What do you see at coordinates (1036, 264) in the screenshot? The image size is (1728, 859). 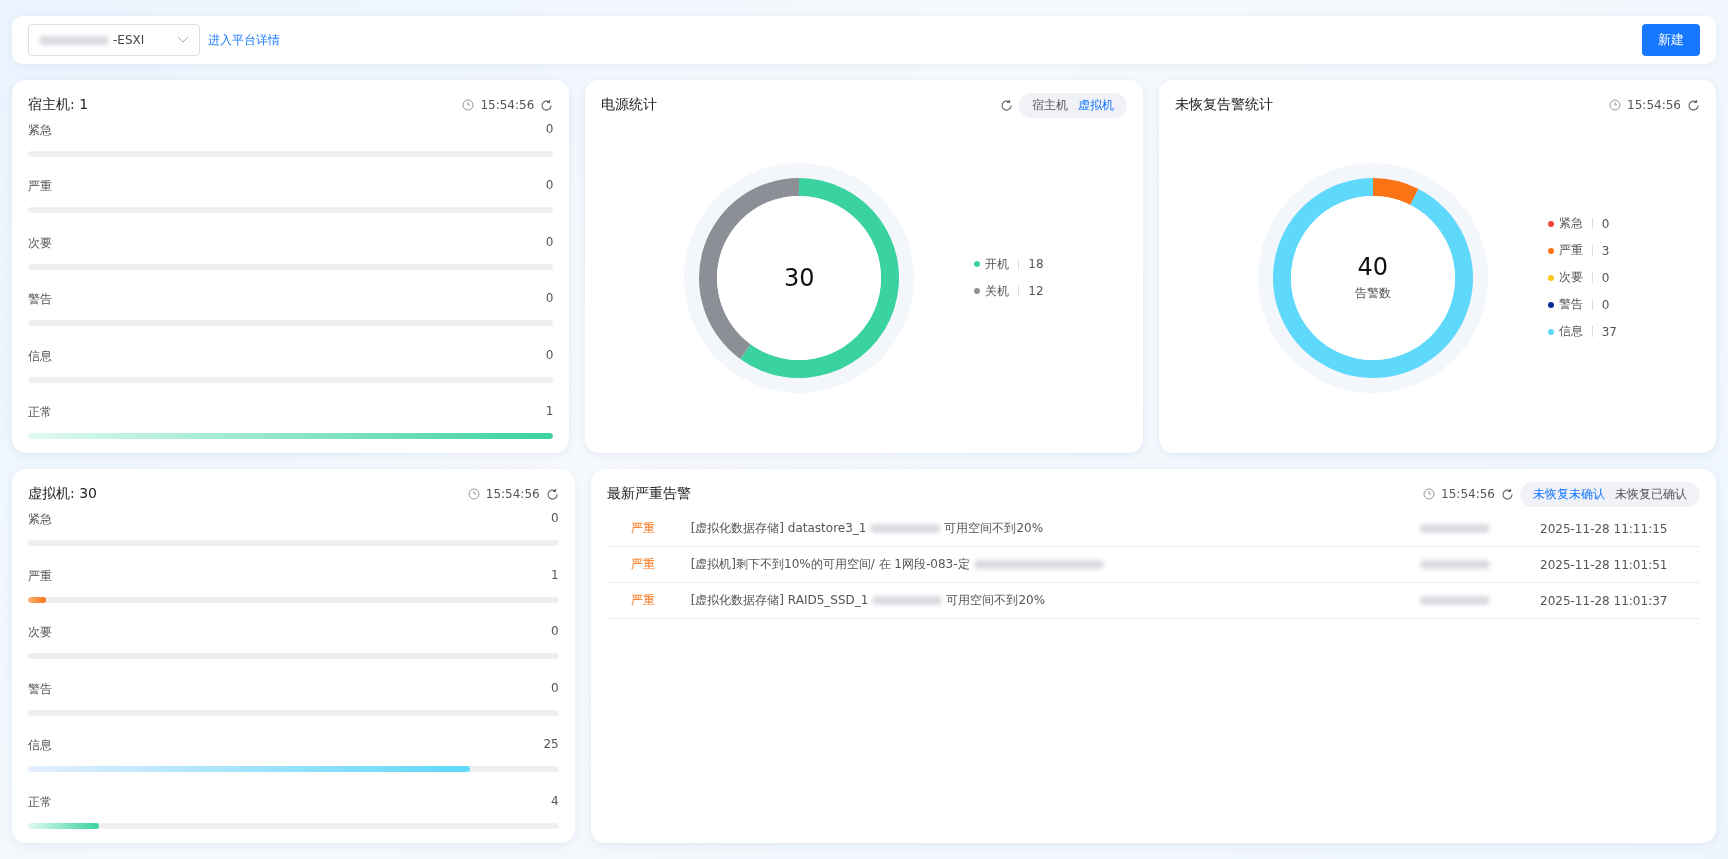 I see `legend-count: 18` at bounding box center [1036, 264].